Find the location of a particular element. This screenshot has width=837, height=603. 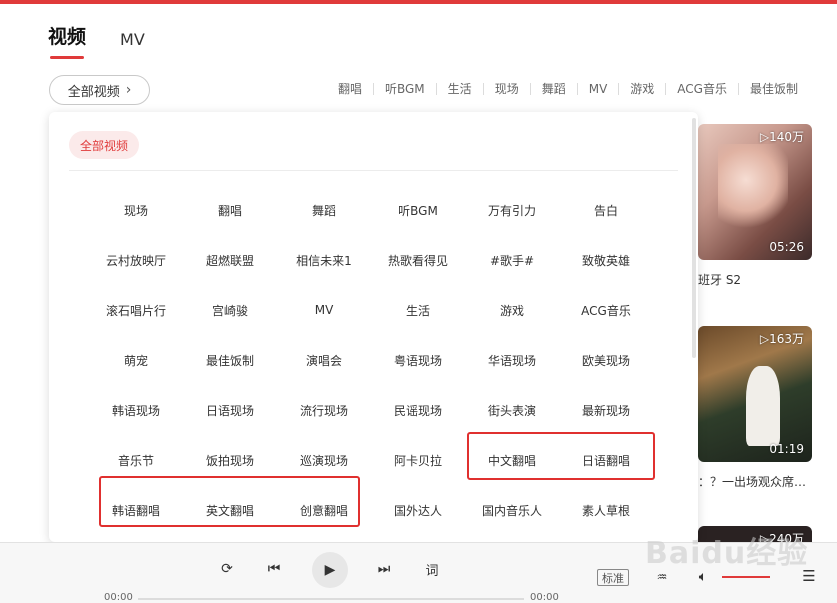

highlight-box-korean-english-creative-cover is located at coordinates (229, 501).